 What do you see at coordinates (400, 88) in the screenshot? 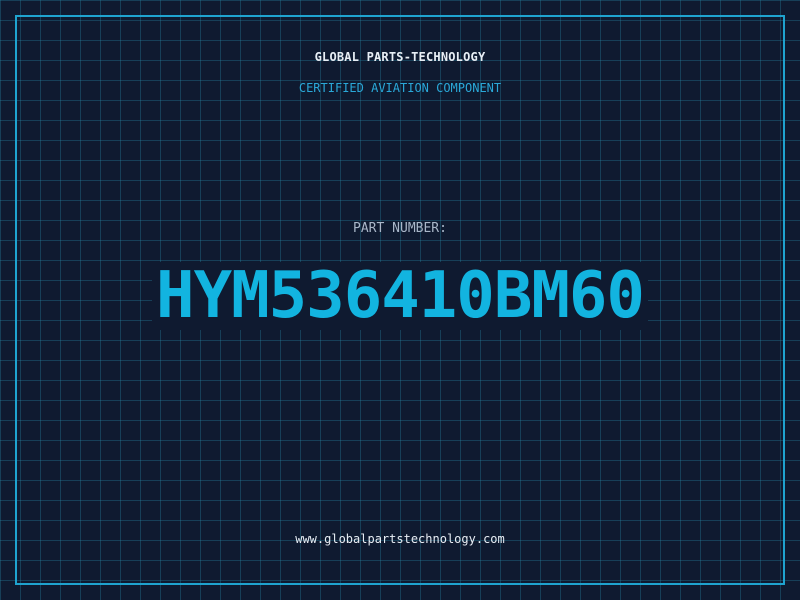
I see `certification-tagline: CERTIFIED AVIATION COMPONENT` at bounding box center [400, 88].